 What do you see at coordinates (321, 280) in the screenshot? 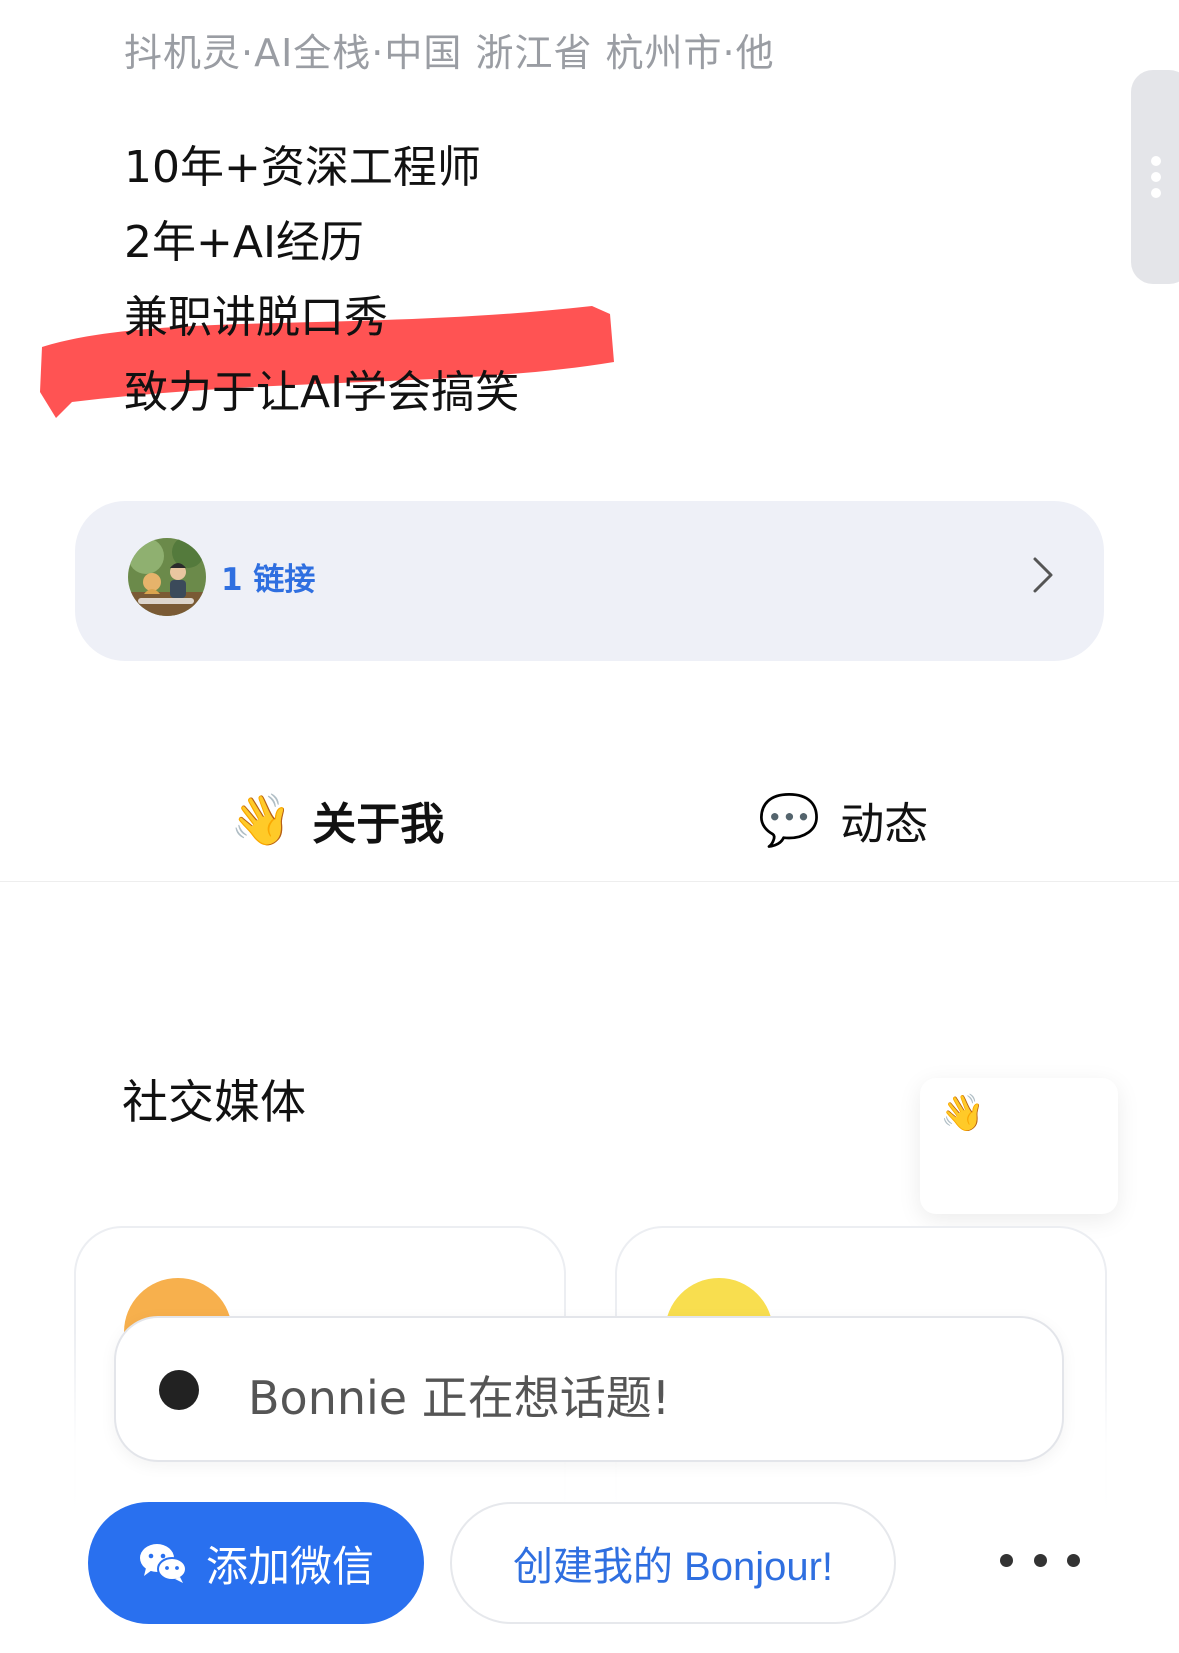
I see `bio: 10年+资深工程师 2年+AI经历 兼职讲脱口秀 致力于让AI学会搞笑` at bounding box center [321, 280].